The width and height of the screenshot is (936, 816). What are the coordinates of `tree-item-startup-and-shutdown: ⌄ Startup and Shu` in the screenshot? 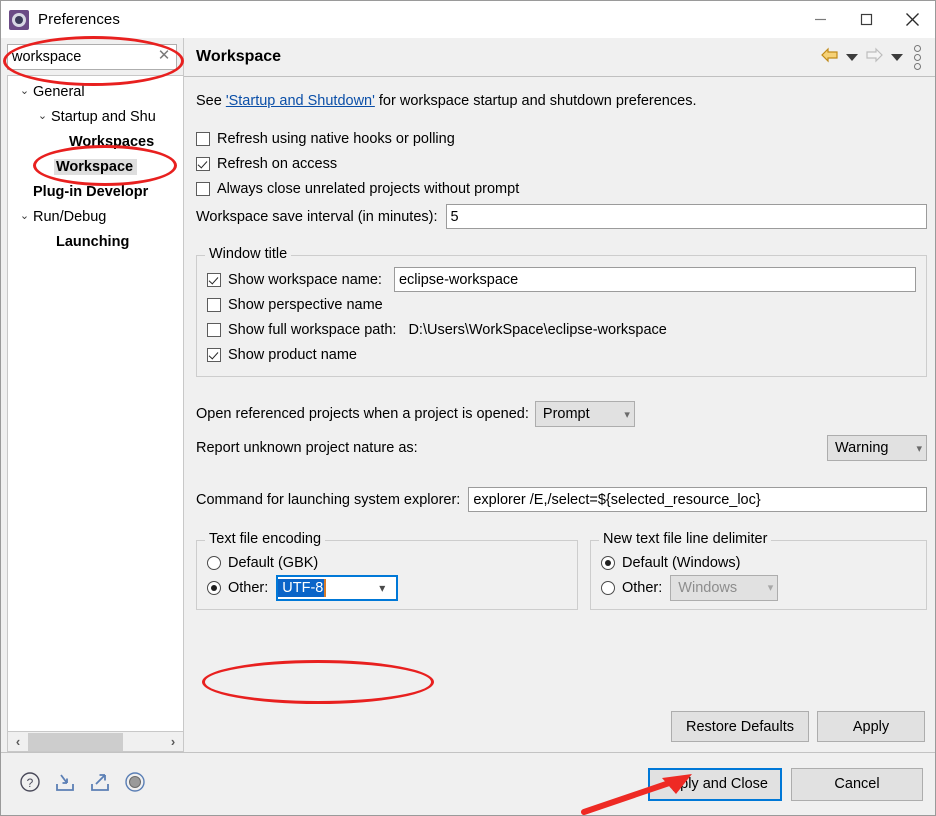 It's located at (95, 116).